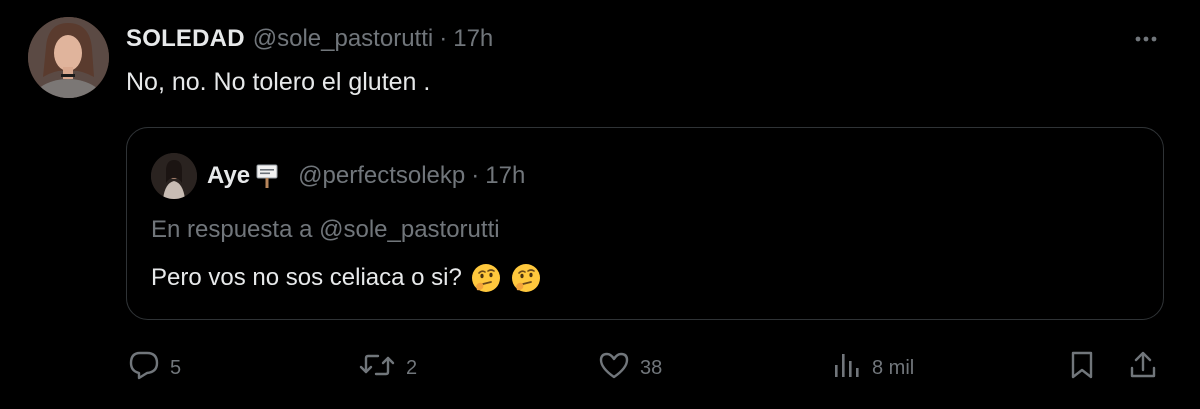 This screenshot has width=1200, height=409. I want to click on tweet-header: SOLEDAD @sole_pastorutti · 17h, so click(309, 39).